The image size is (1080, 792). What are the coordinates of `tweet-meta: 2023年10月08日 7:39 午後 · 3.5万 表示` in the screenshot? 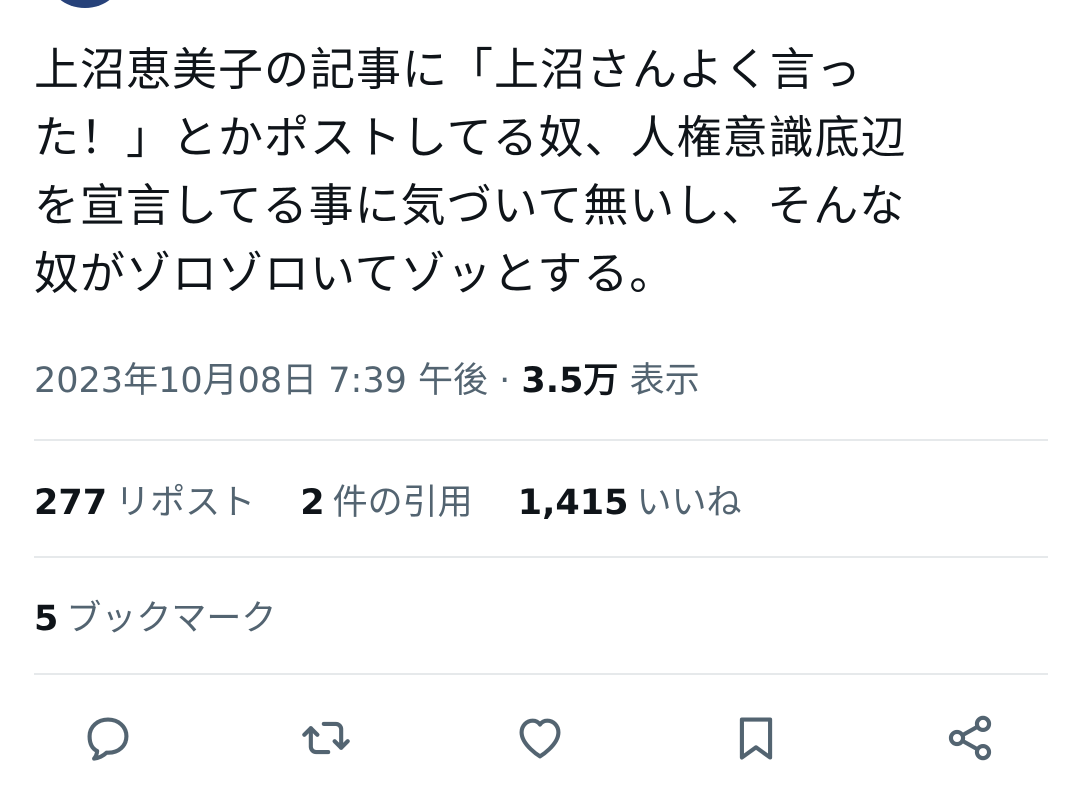 It's located at (367, 381).